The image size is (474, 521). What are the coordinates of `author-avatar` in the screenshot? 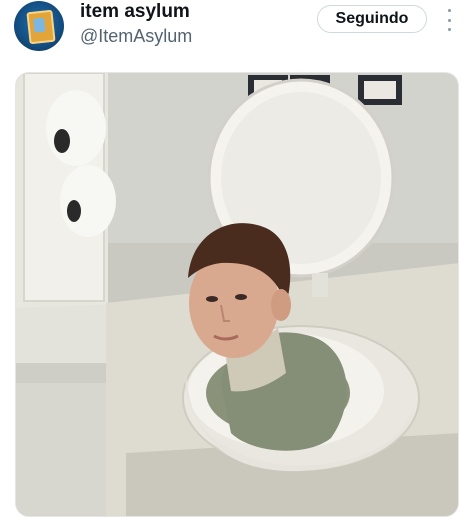 It's located at (39, 26).